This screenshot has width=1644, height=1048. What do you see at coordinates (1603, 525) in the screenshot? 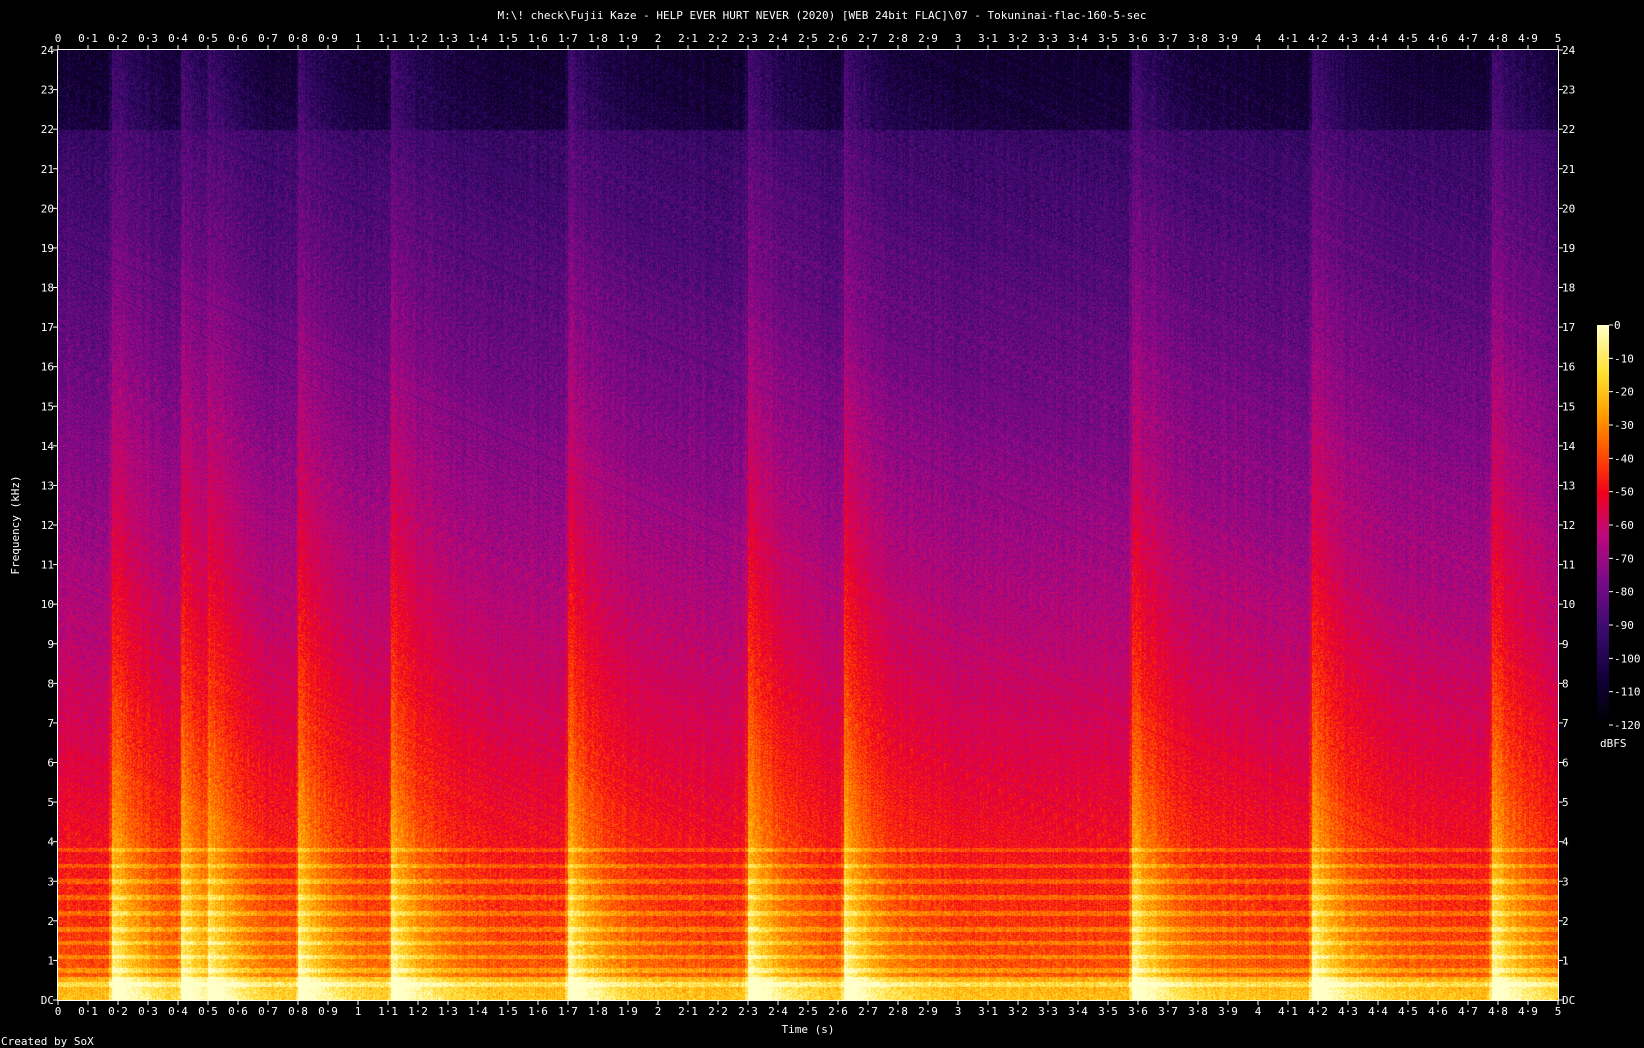
I see `colorbar` at bounding box center [1603, 525].